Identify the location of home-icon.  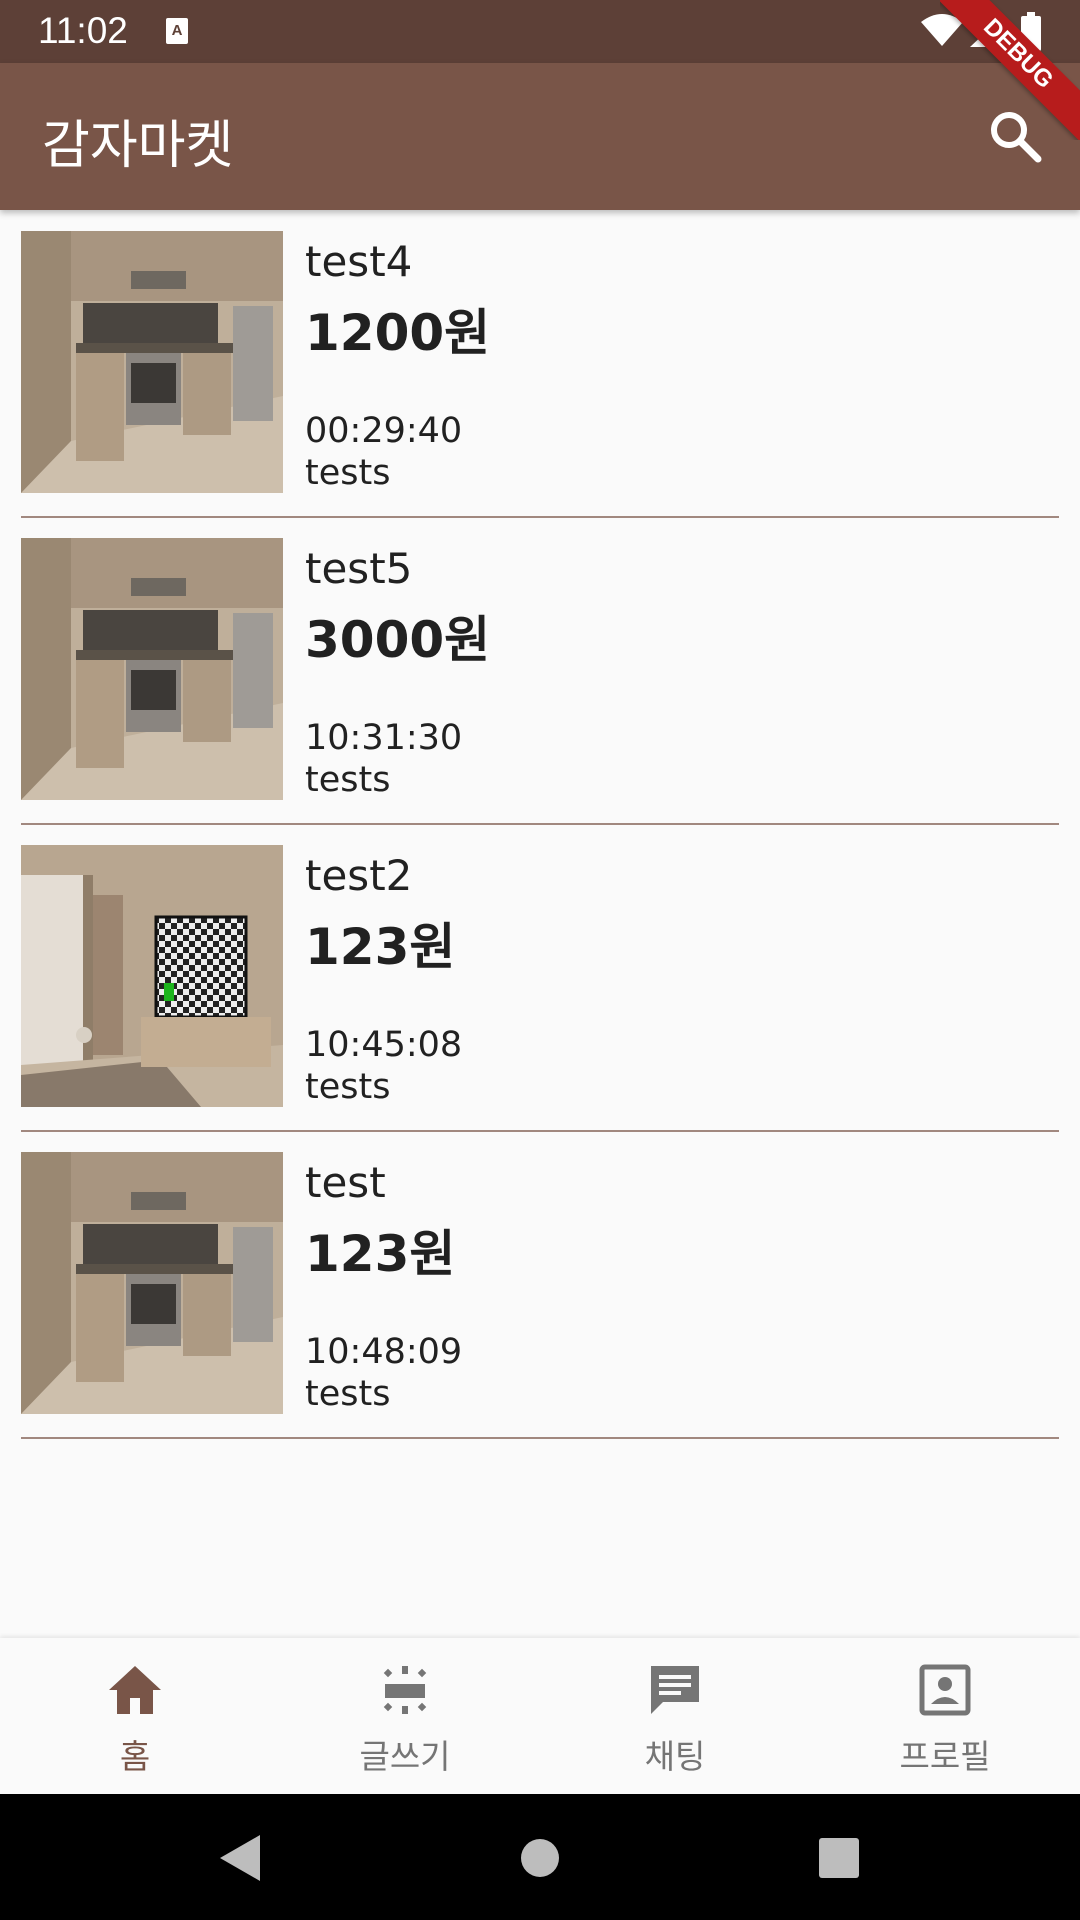
(135, 1690).